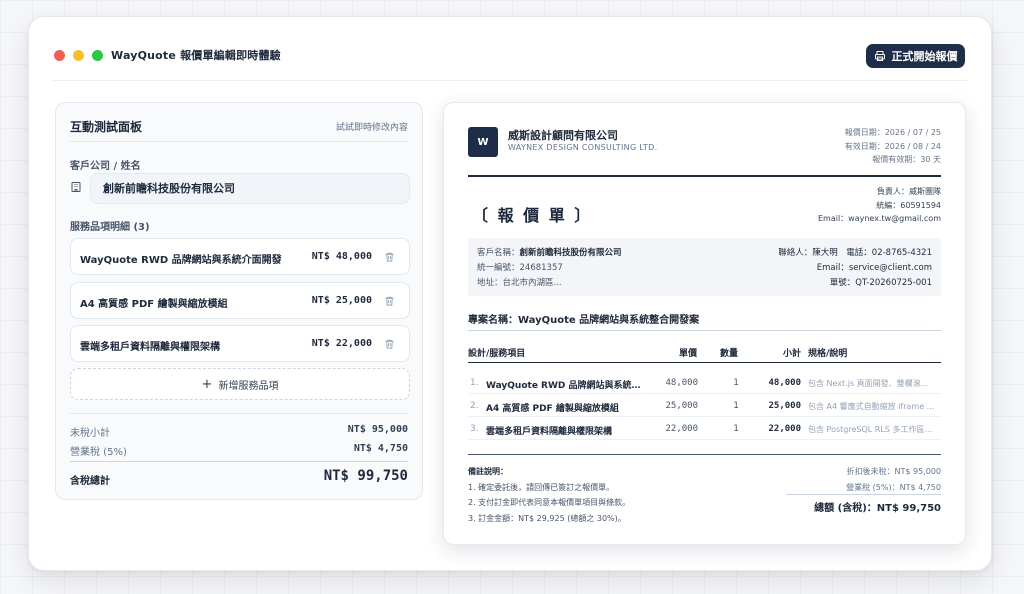 This screenshot has width=1024, height=594. What do you see at coordinates (729, 354) in the screenshot?
I see `col-header-qty: 數量` at bounding box center [729, 354].